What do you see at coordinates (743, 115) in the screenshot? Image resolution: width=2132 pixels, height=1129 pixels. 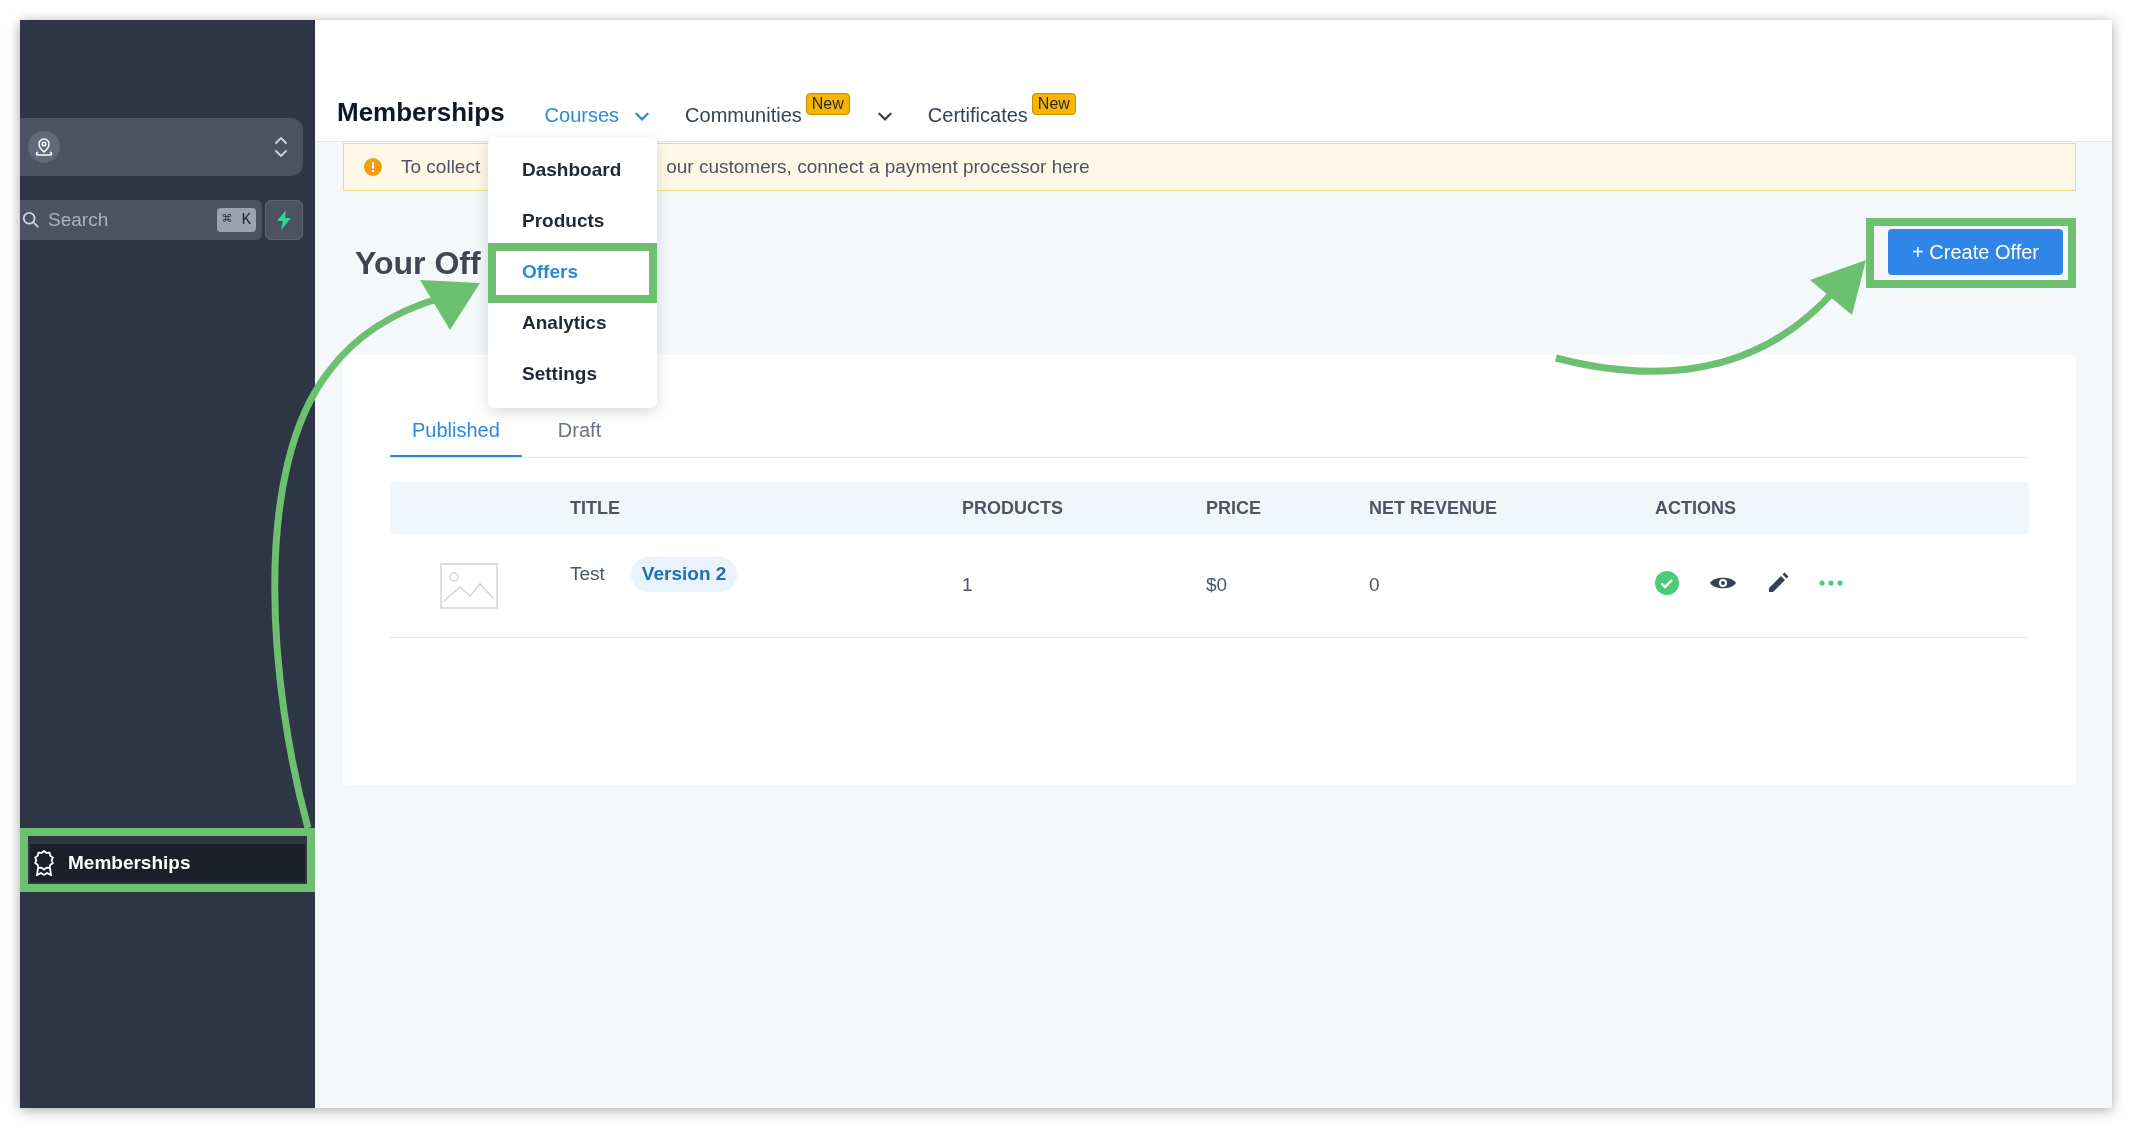 I see `nav-tab: Communities` at bounding box center [743, 115].